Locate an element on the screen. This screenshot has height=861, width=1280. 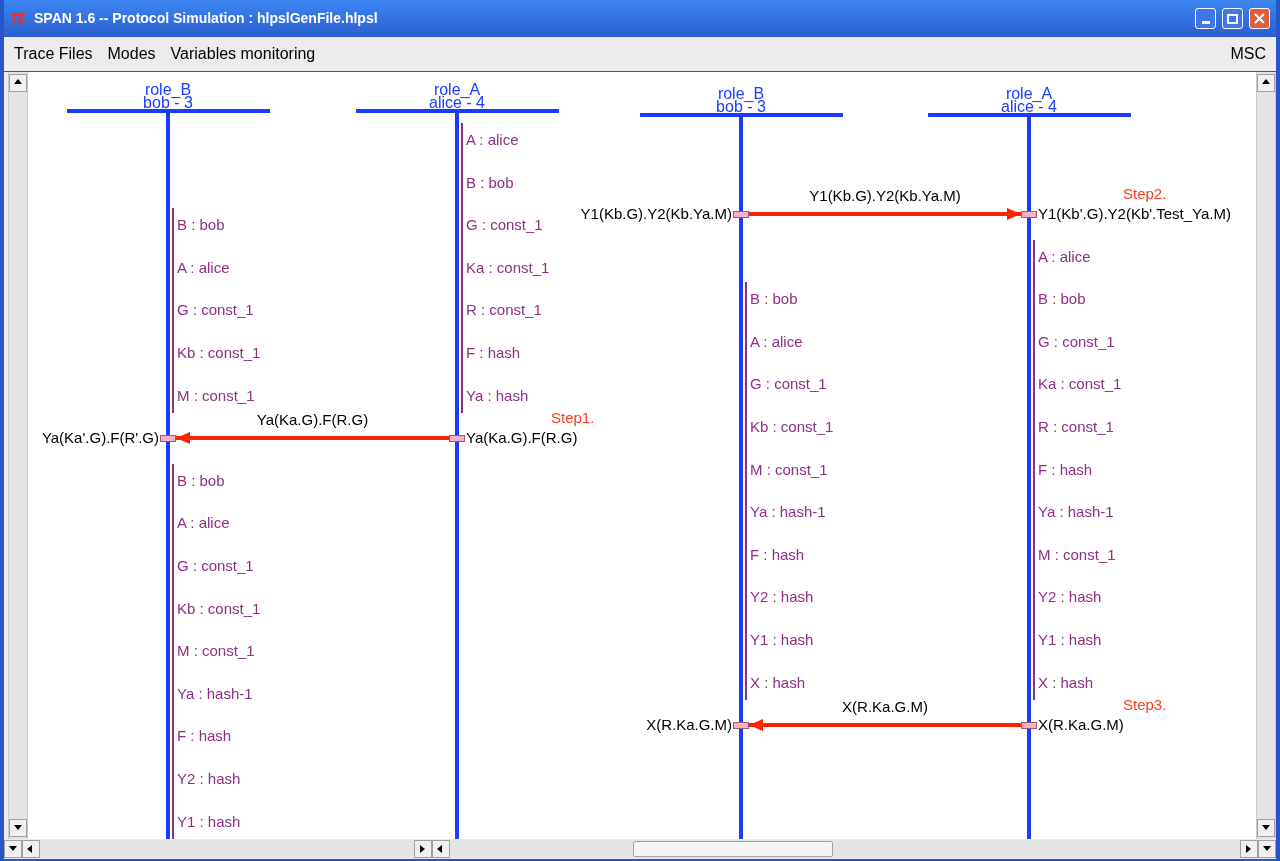
variable-value: Ya : hash is located at coordinates (497, 395).